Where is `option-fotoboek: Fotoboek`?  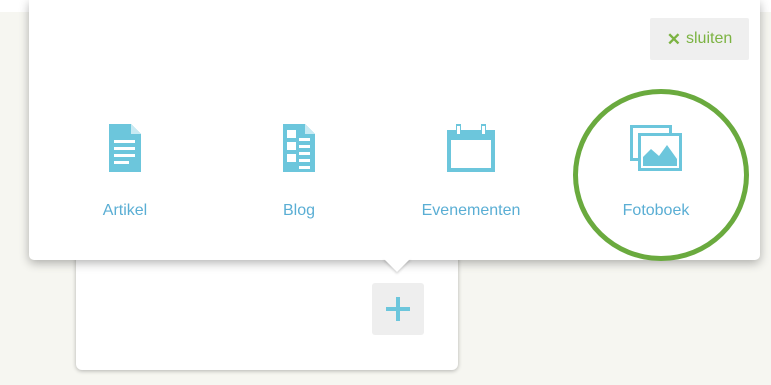
option-fotoboek: Fotoboek is located at coordinates (656, 174).